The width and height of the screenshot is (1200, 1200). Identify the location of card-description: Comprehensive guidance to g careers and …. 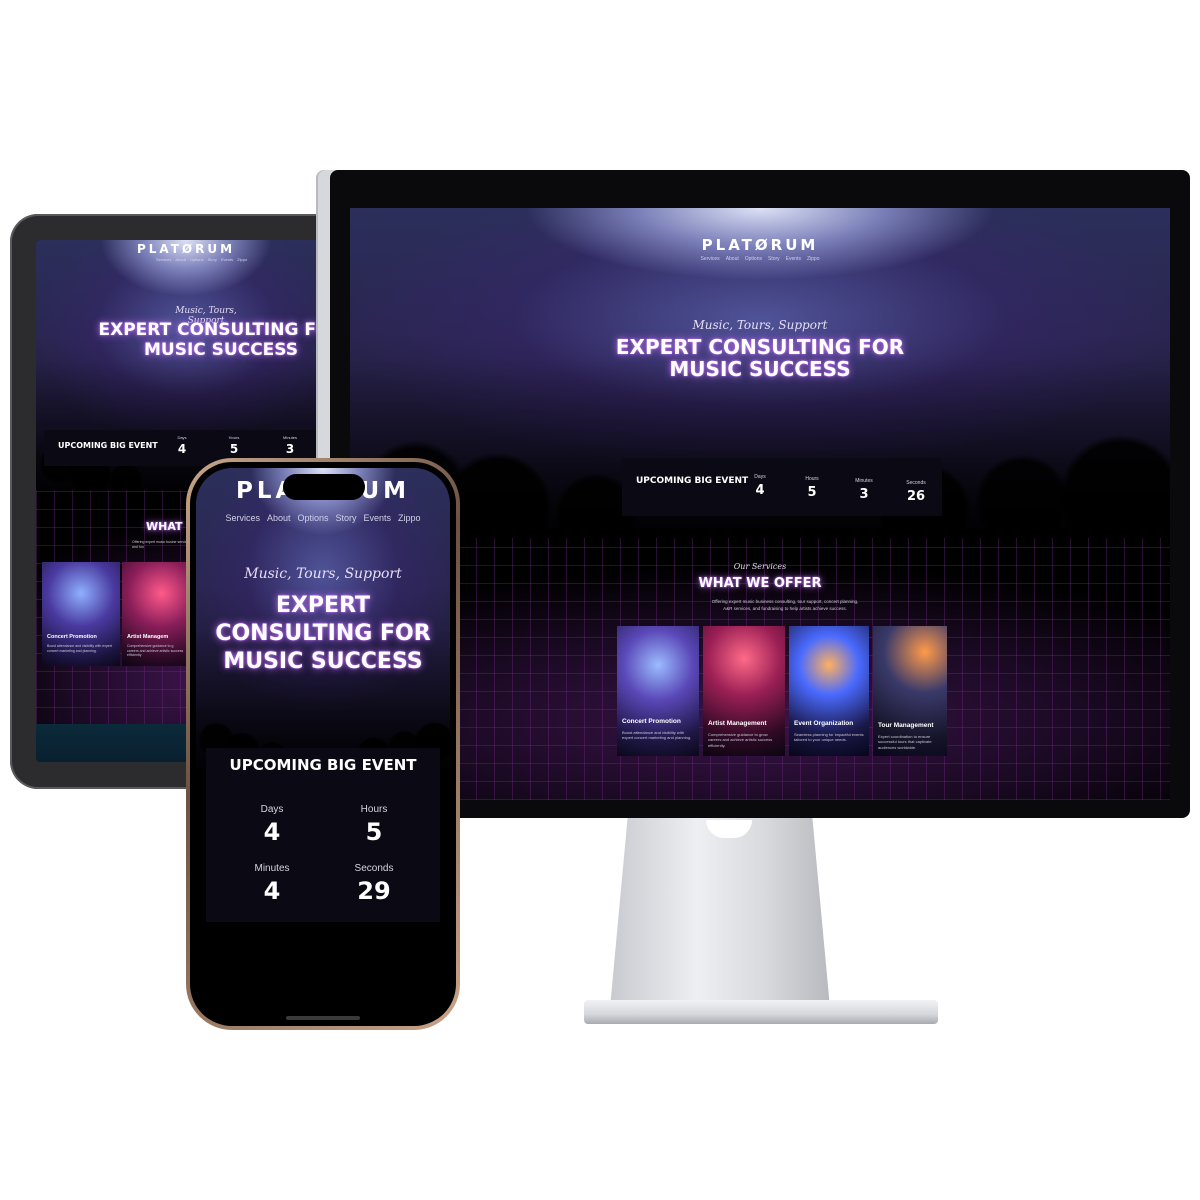
(155, 651).